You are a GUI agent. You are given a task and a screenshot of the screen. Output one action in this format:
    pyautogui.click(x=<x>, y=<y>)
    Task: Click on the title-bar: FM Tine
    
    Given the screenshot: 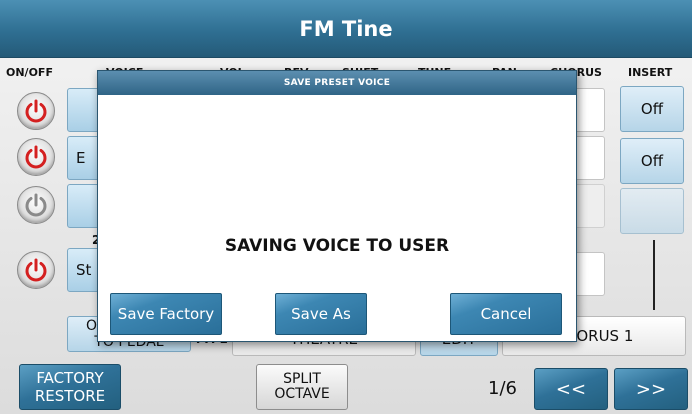 What is the action you would take?
    pyautogui.click(x=346, y=29)
    